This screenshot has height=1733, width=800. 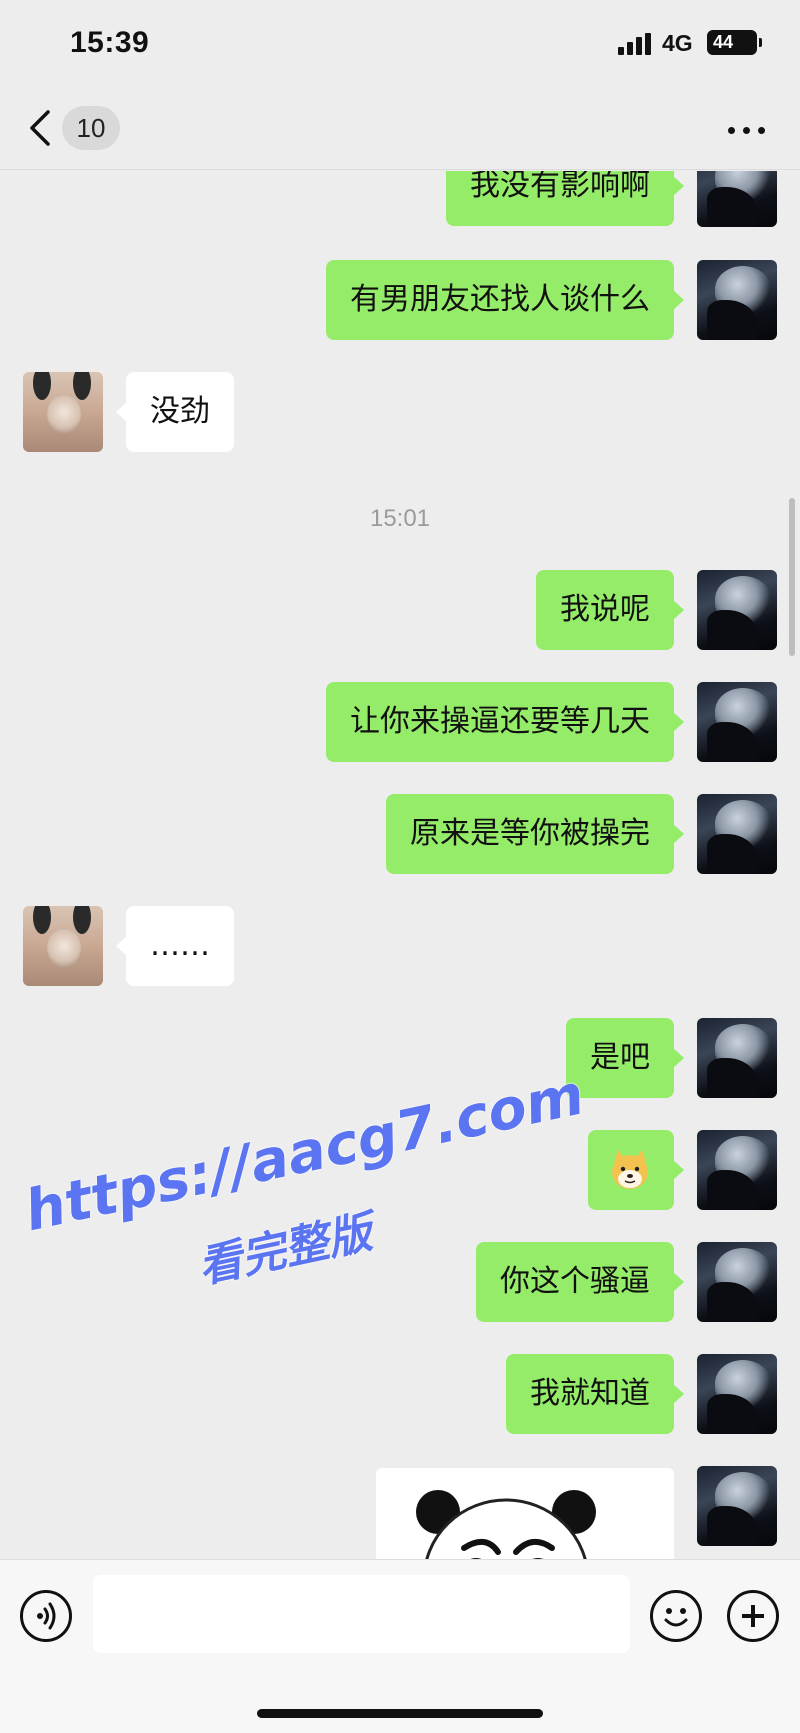 I want to click on battery-level: 44, so click(x=723, y=42).